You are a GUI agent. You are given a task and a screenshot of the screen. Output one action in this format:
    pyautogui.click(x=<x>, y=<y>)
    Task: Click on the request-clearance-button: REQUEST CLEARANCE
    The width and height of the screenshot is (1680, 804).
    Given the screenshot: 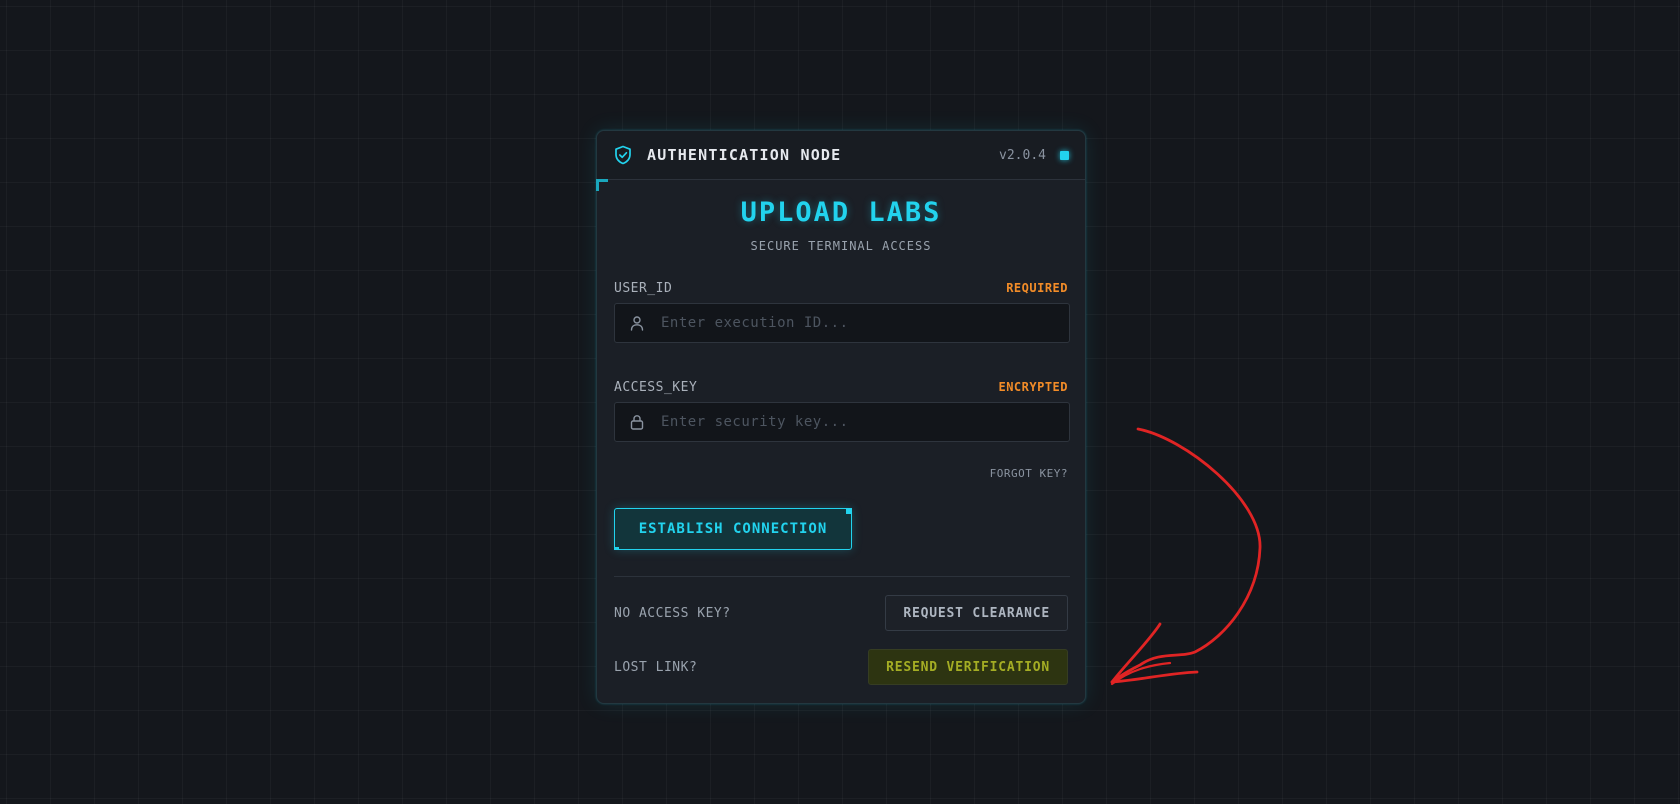 What is the action you would take?
    pyautogui.click(x=976, y=613)
    